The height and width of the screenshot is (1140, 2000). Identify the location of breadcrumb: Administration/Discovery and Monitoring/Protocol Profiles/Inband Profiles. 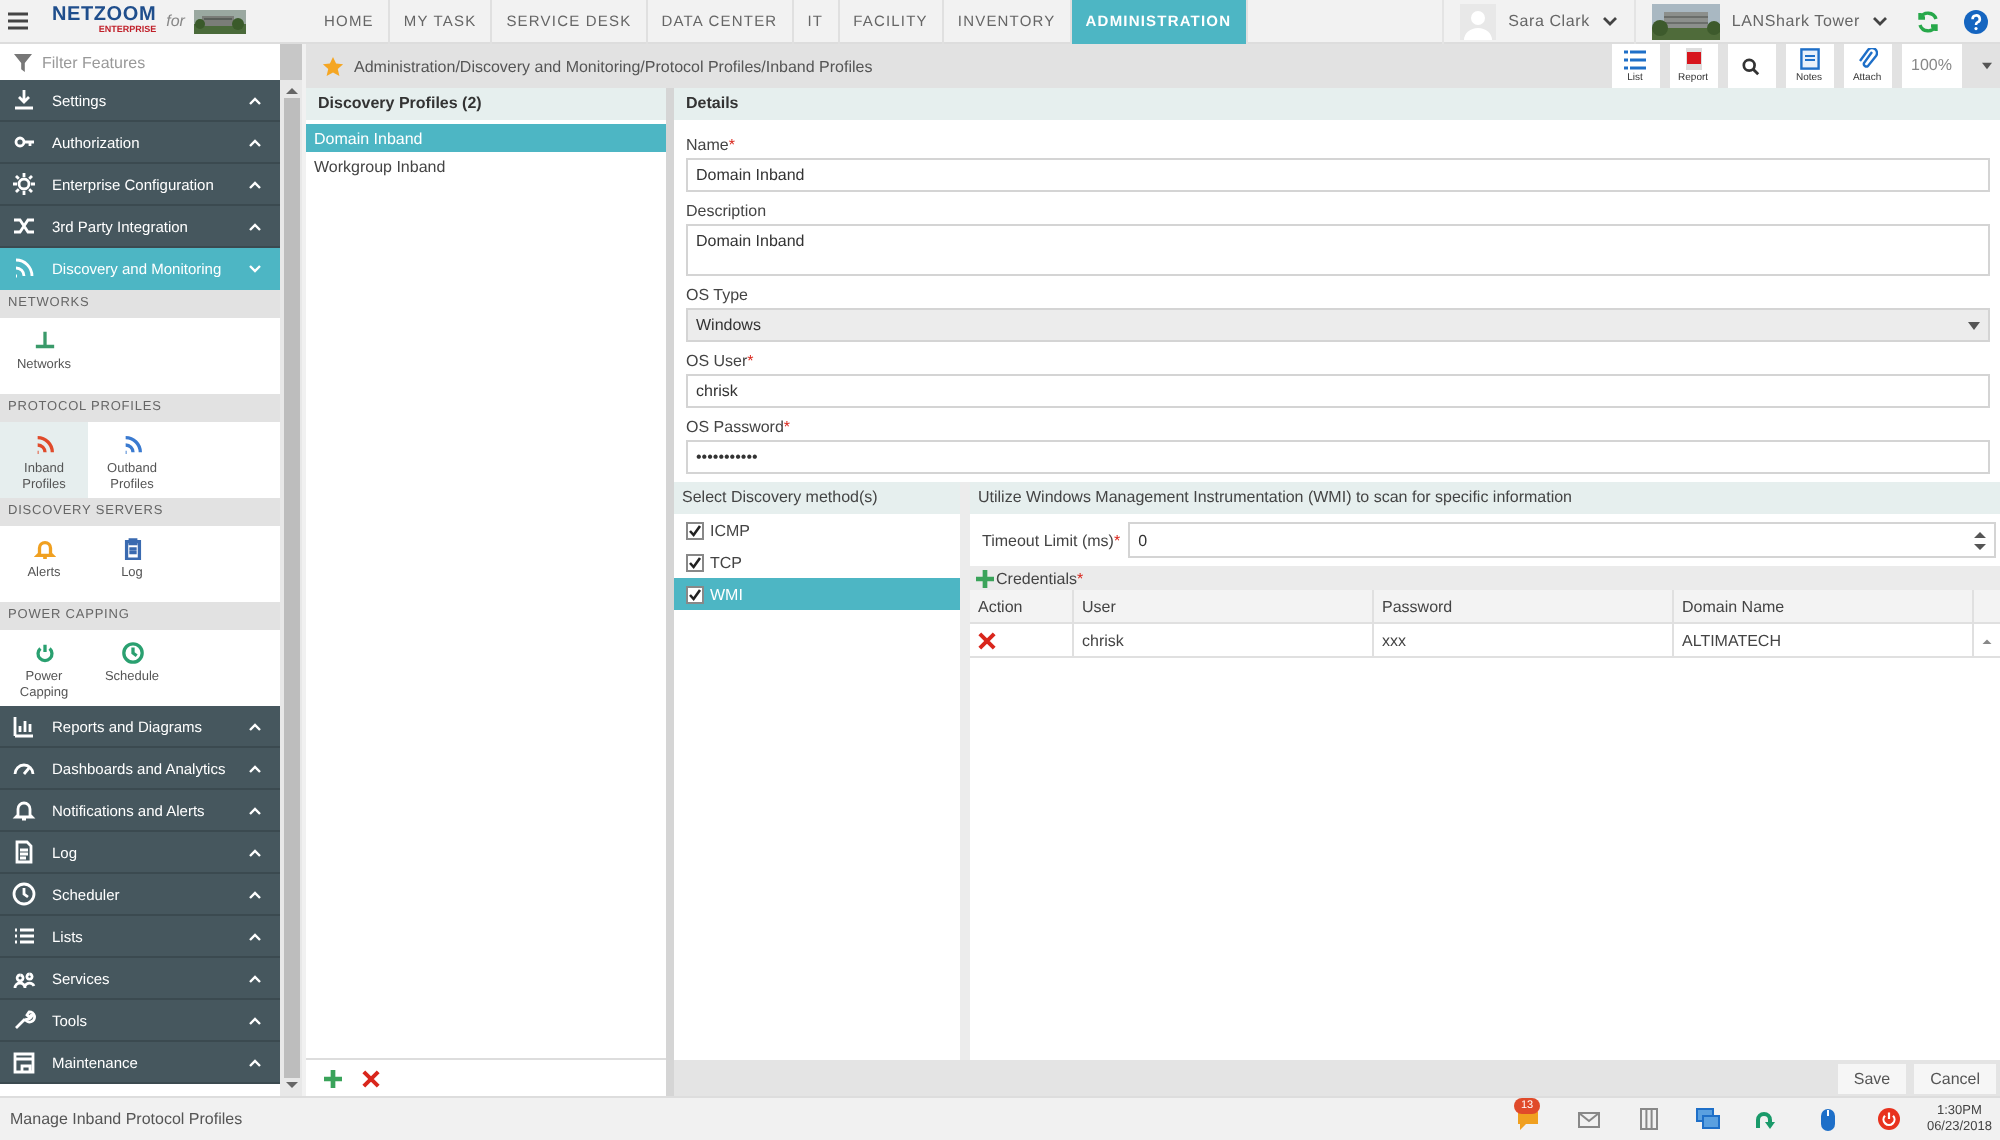
(613, 66).